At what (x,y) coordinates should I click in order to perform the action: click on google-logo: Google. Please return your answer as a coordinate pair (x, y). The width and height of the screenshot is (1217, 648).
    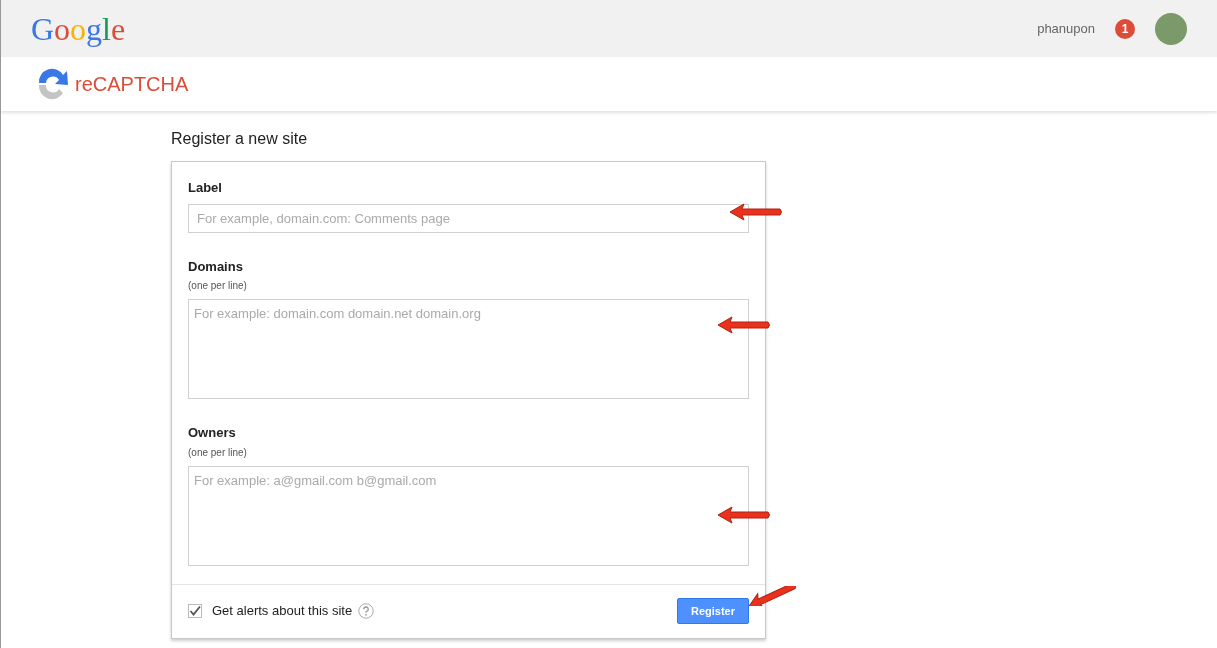
    Looking at the image, I should click on (78, 28).